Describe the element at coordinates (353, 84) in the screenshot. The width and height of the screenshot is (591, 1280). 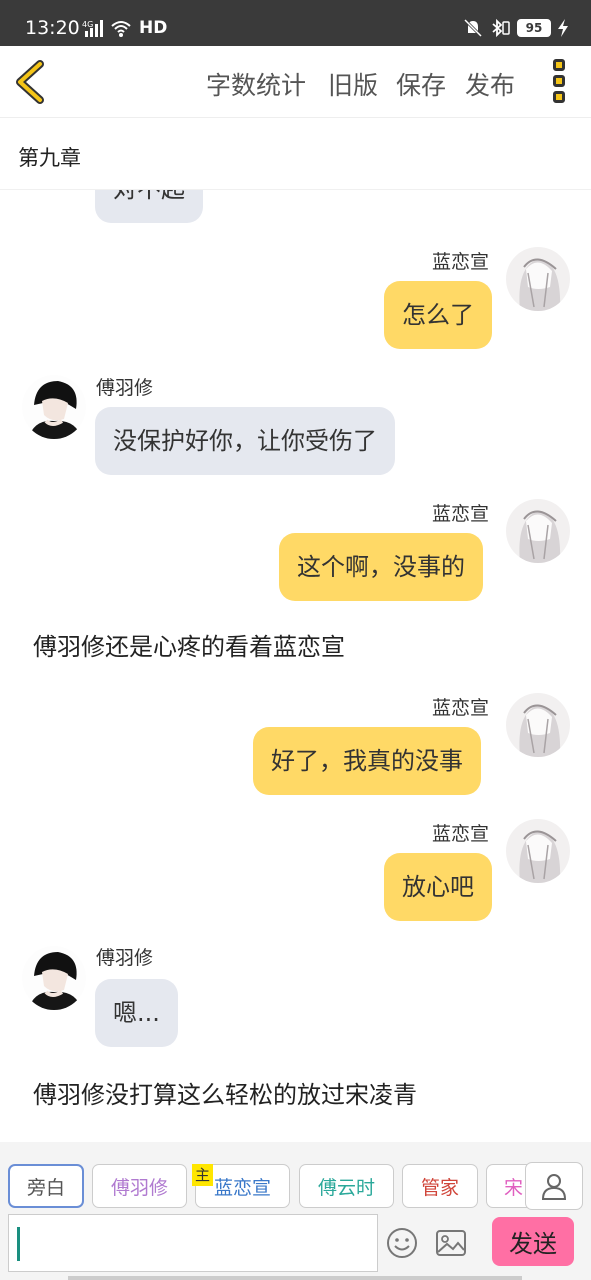
I see `old-version-button: 旧版` at that location.